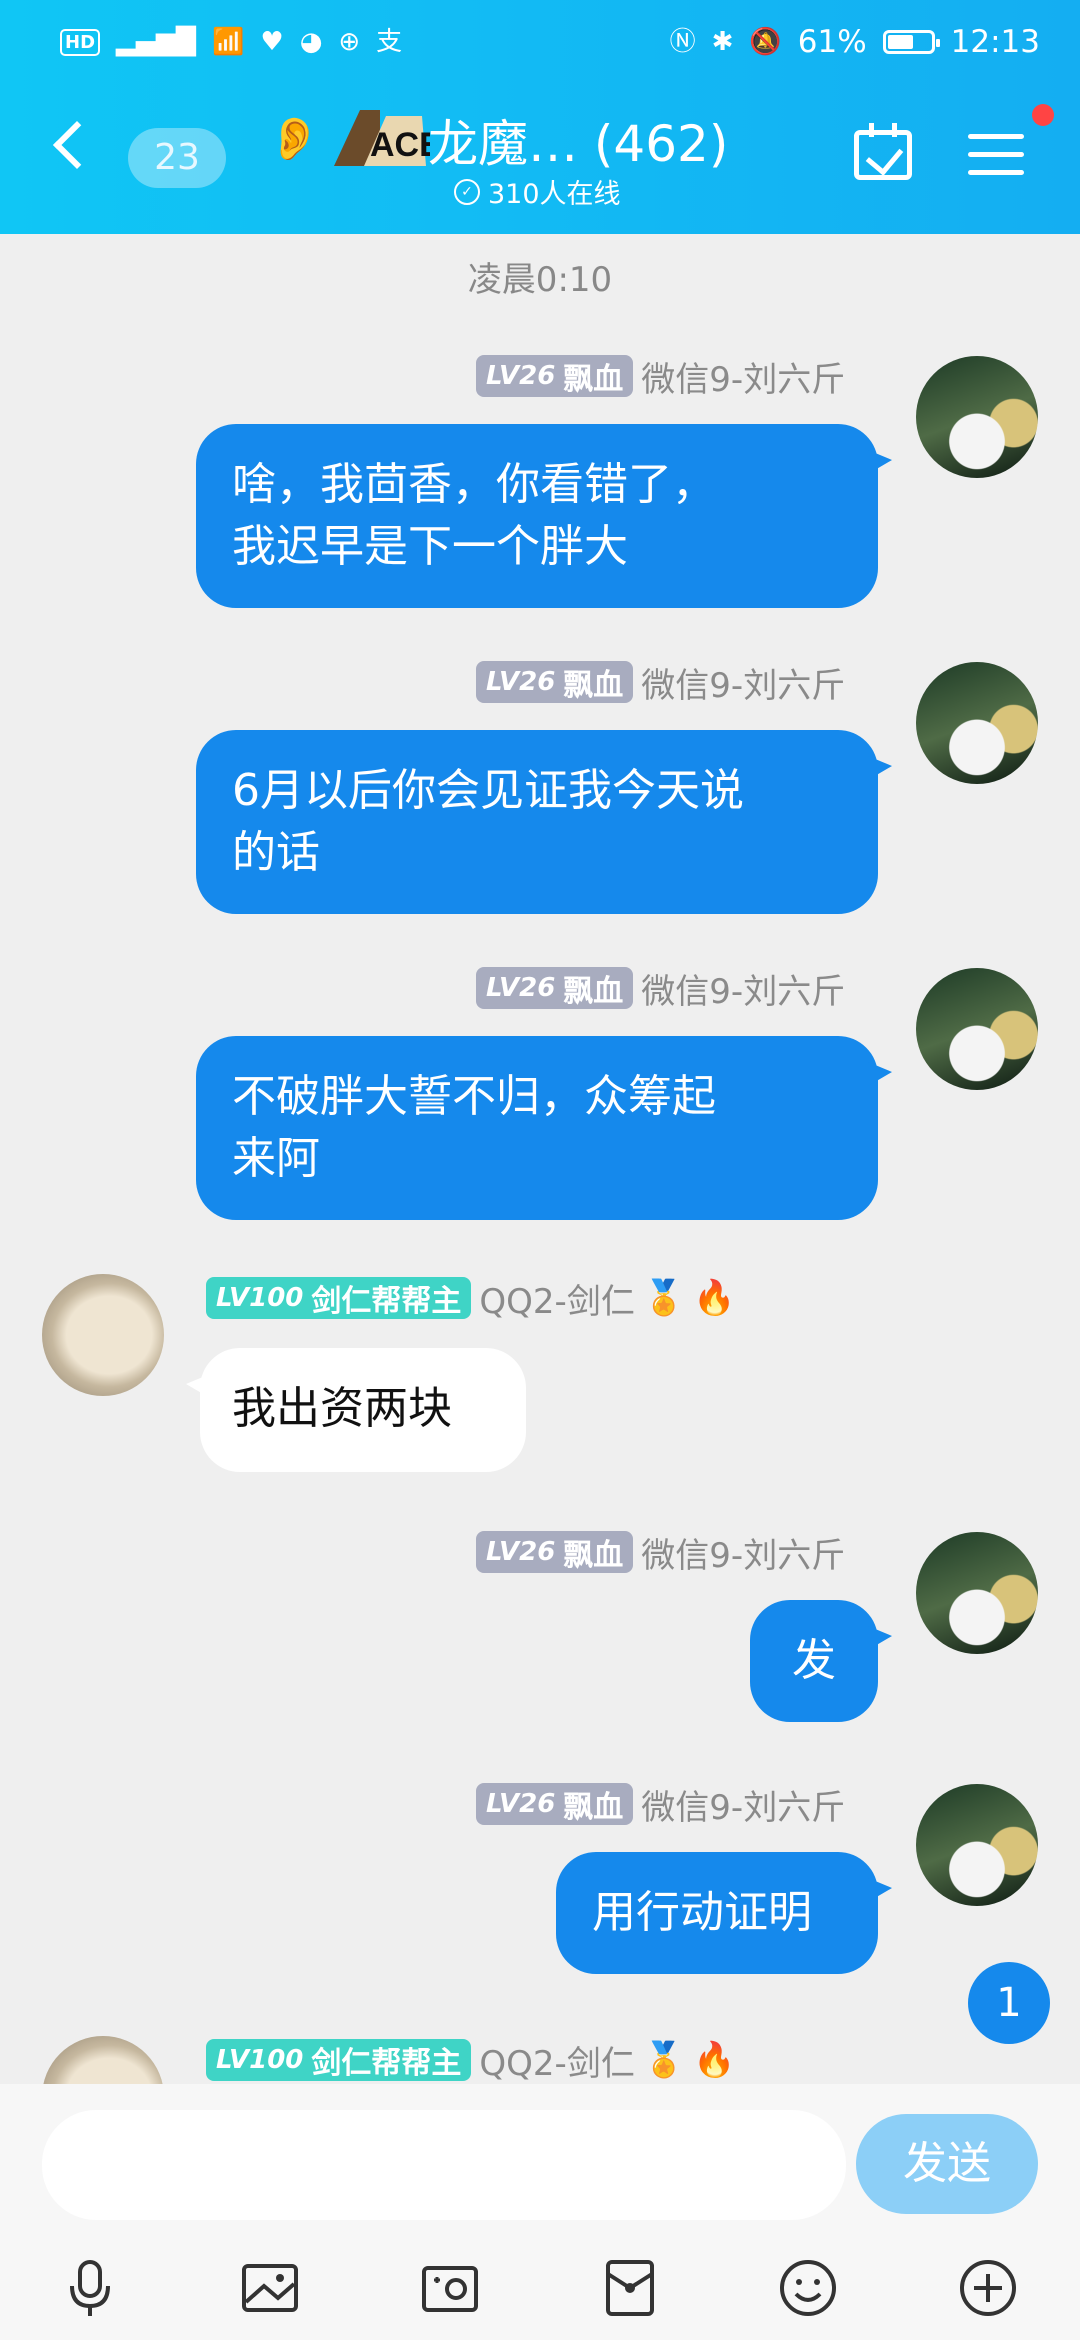  Describe the element at coordinates (996, 154) in the screenshot. I see `menu-icon` at that location.